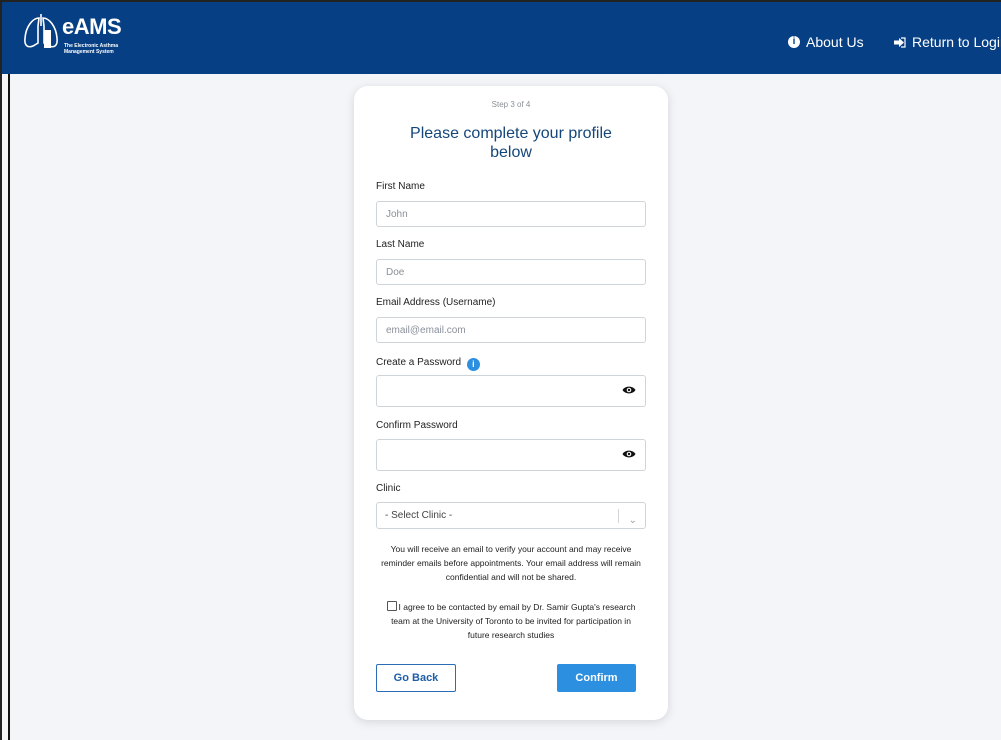 The width and height of the screenshot is (1001, 740). I want to click on clinic-select: - Select Clinic - ⌄, so click(511, 515).